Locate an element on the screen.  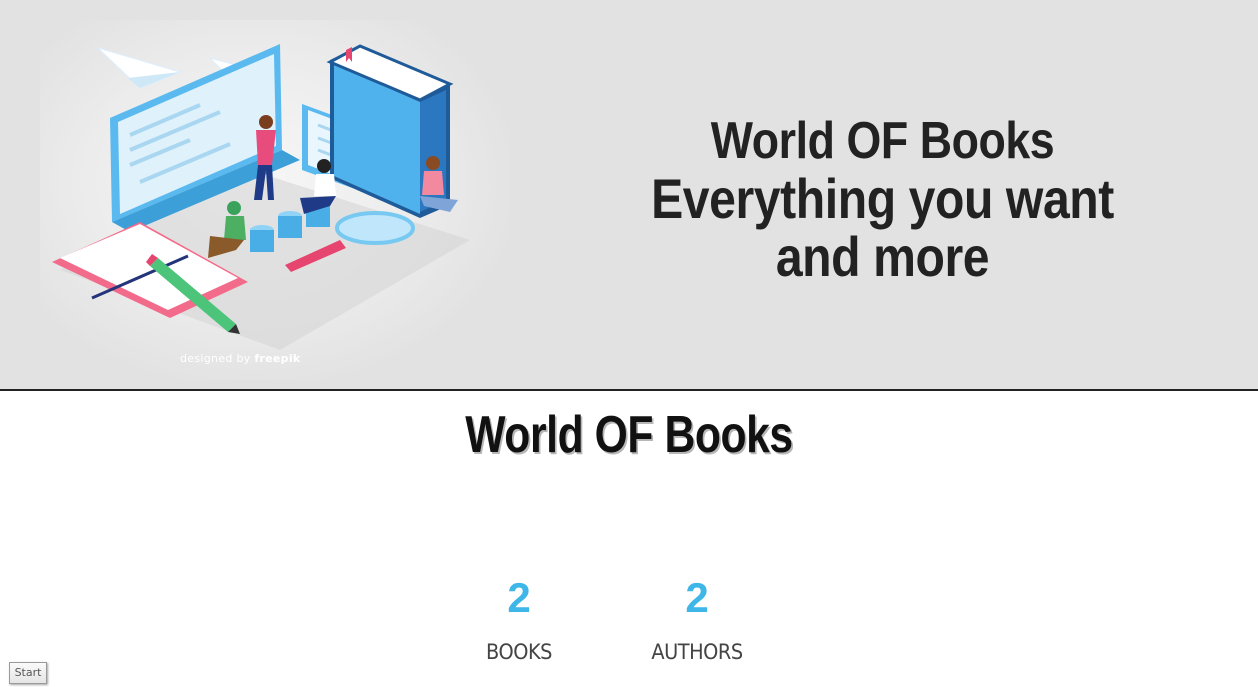
hero-subtitle: Everything you want and more is located at coordinates (882, 227).